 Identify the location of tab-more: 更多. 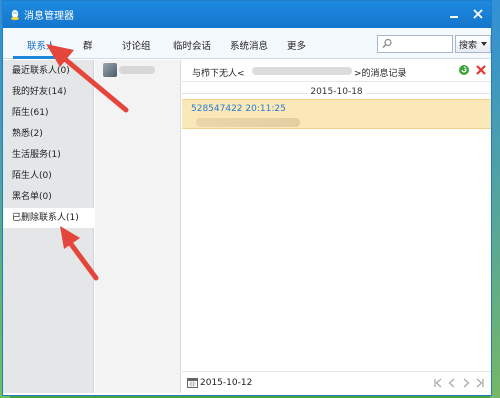
(296, 45).